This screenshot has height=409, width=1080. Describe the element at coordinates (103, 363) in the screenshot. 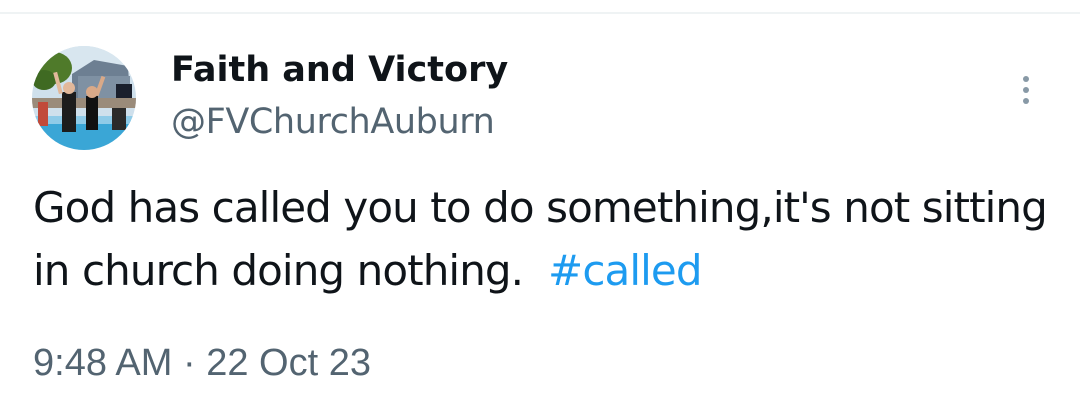

I see `tweet-time: 9:48 AM` at that location.